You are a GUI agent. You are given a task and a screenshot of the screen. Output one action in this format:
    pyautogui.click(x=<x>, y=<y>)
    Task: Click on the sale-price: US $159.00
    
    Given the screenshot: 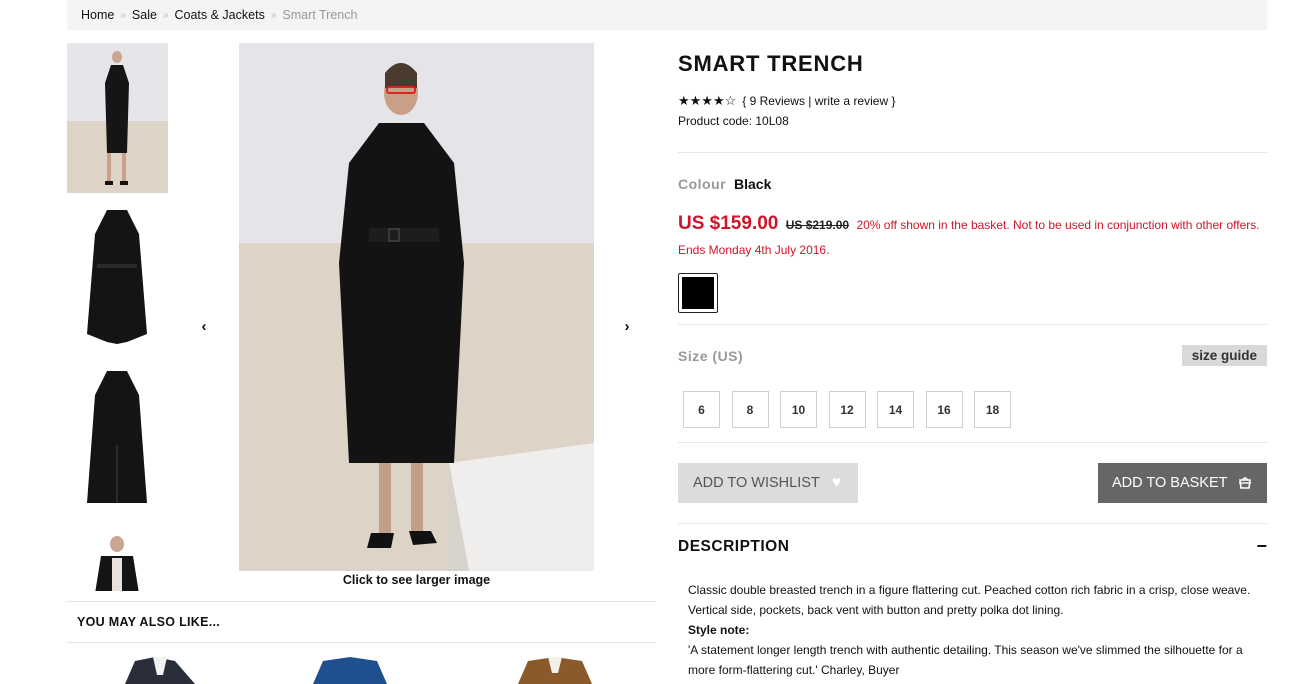 What is the action you would take?
    pyautogui.click(x=728, y=223)
    